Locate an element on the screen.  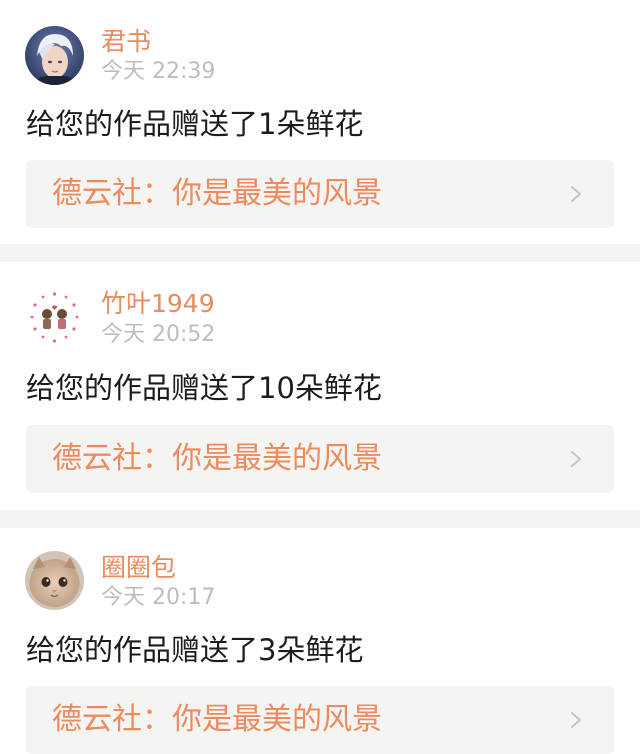
username: 君书 is located at coordinates (126, 42).